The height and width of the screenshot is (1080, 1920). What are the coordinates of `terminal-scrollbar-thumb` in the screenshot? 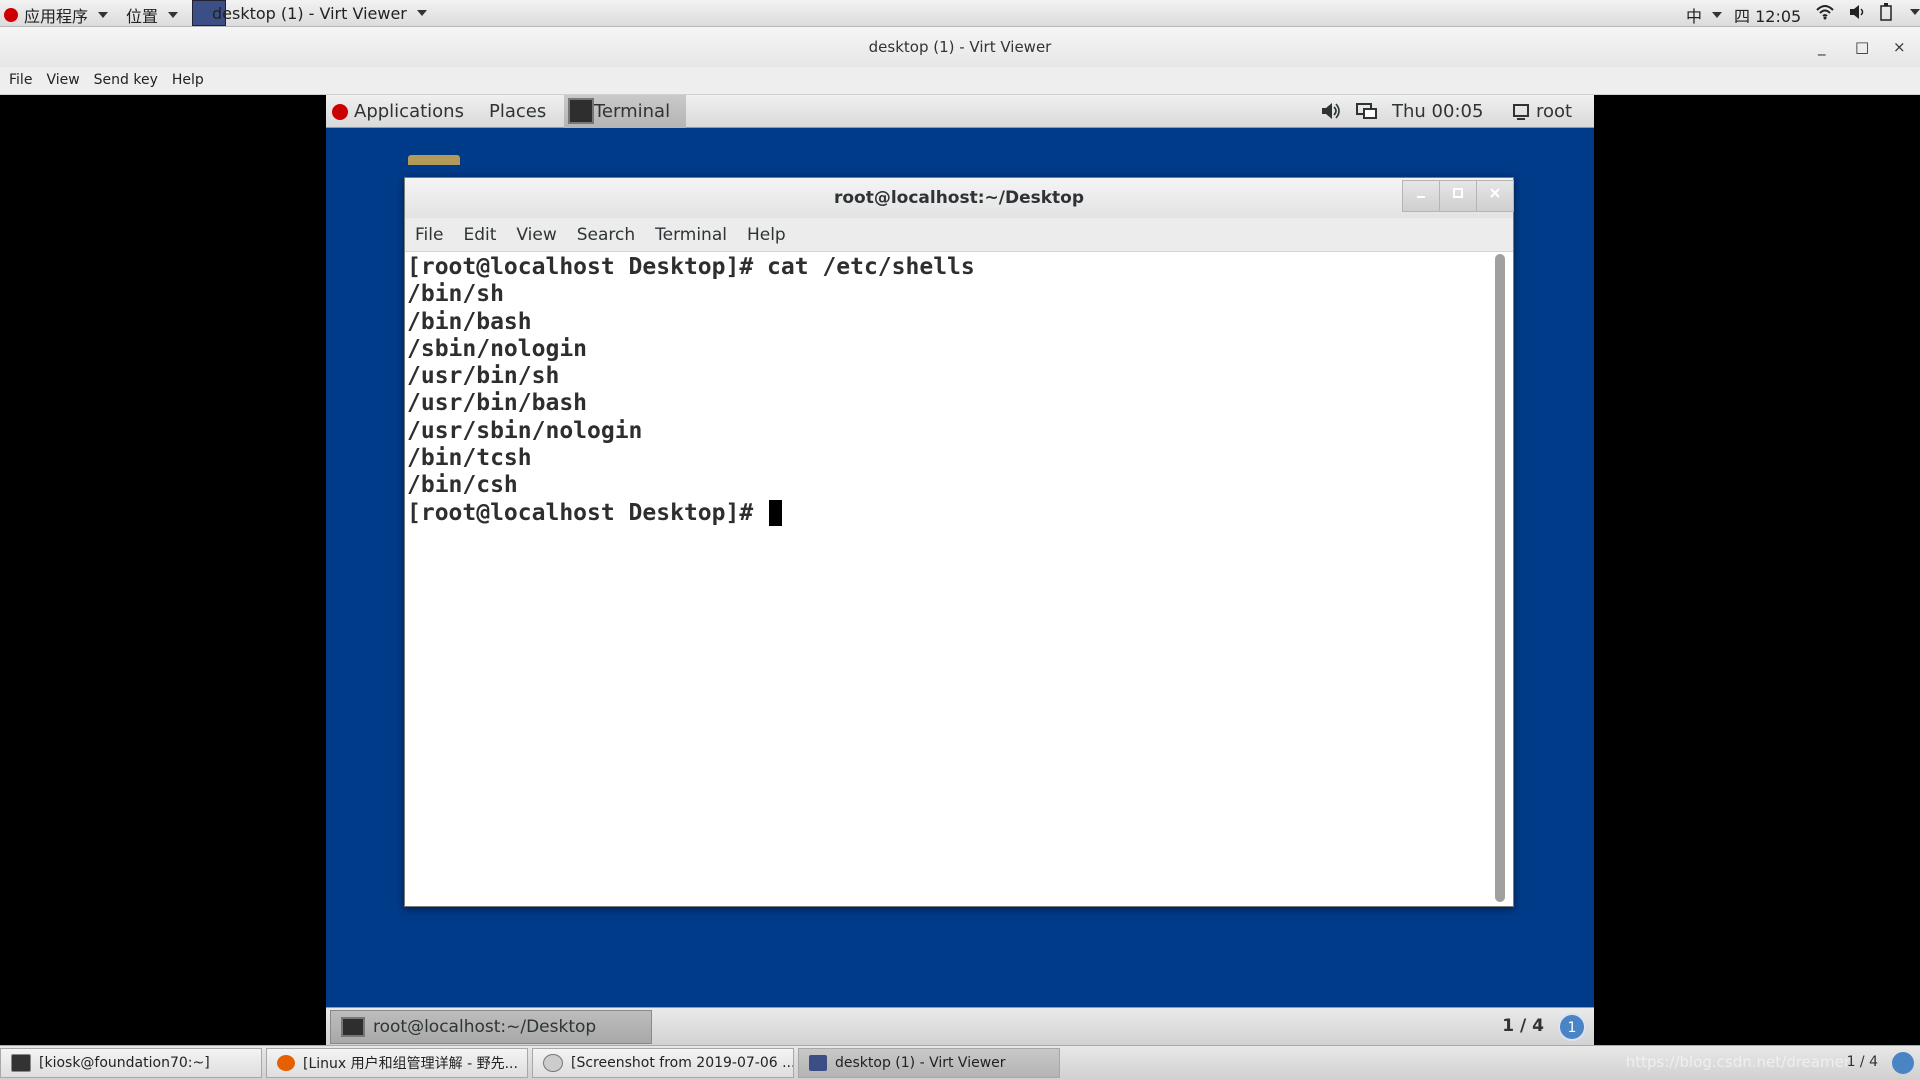 It's located at (1500, 578).